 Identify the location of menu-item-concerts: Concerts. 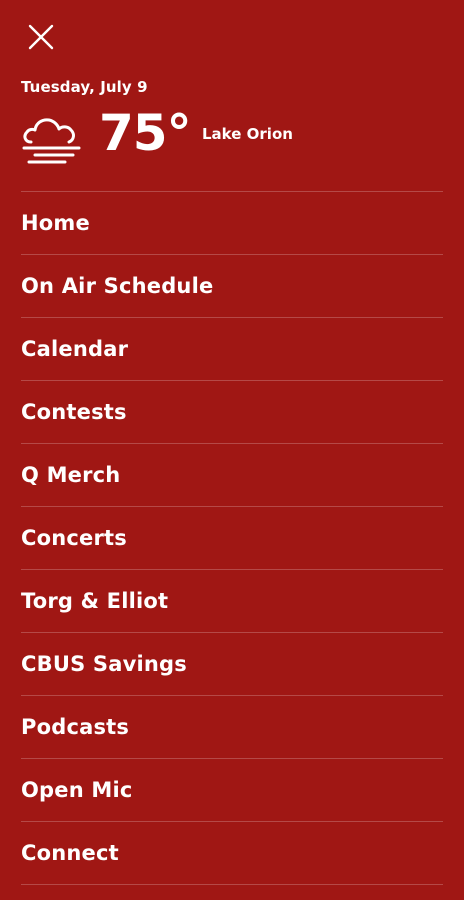
(232, 538).